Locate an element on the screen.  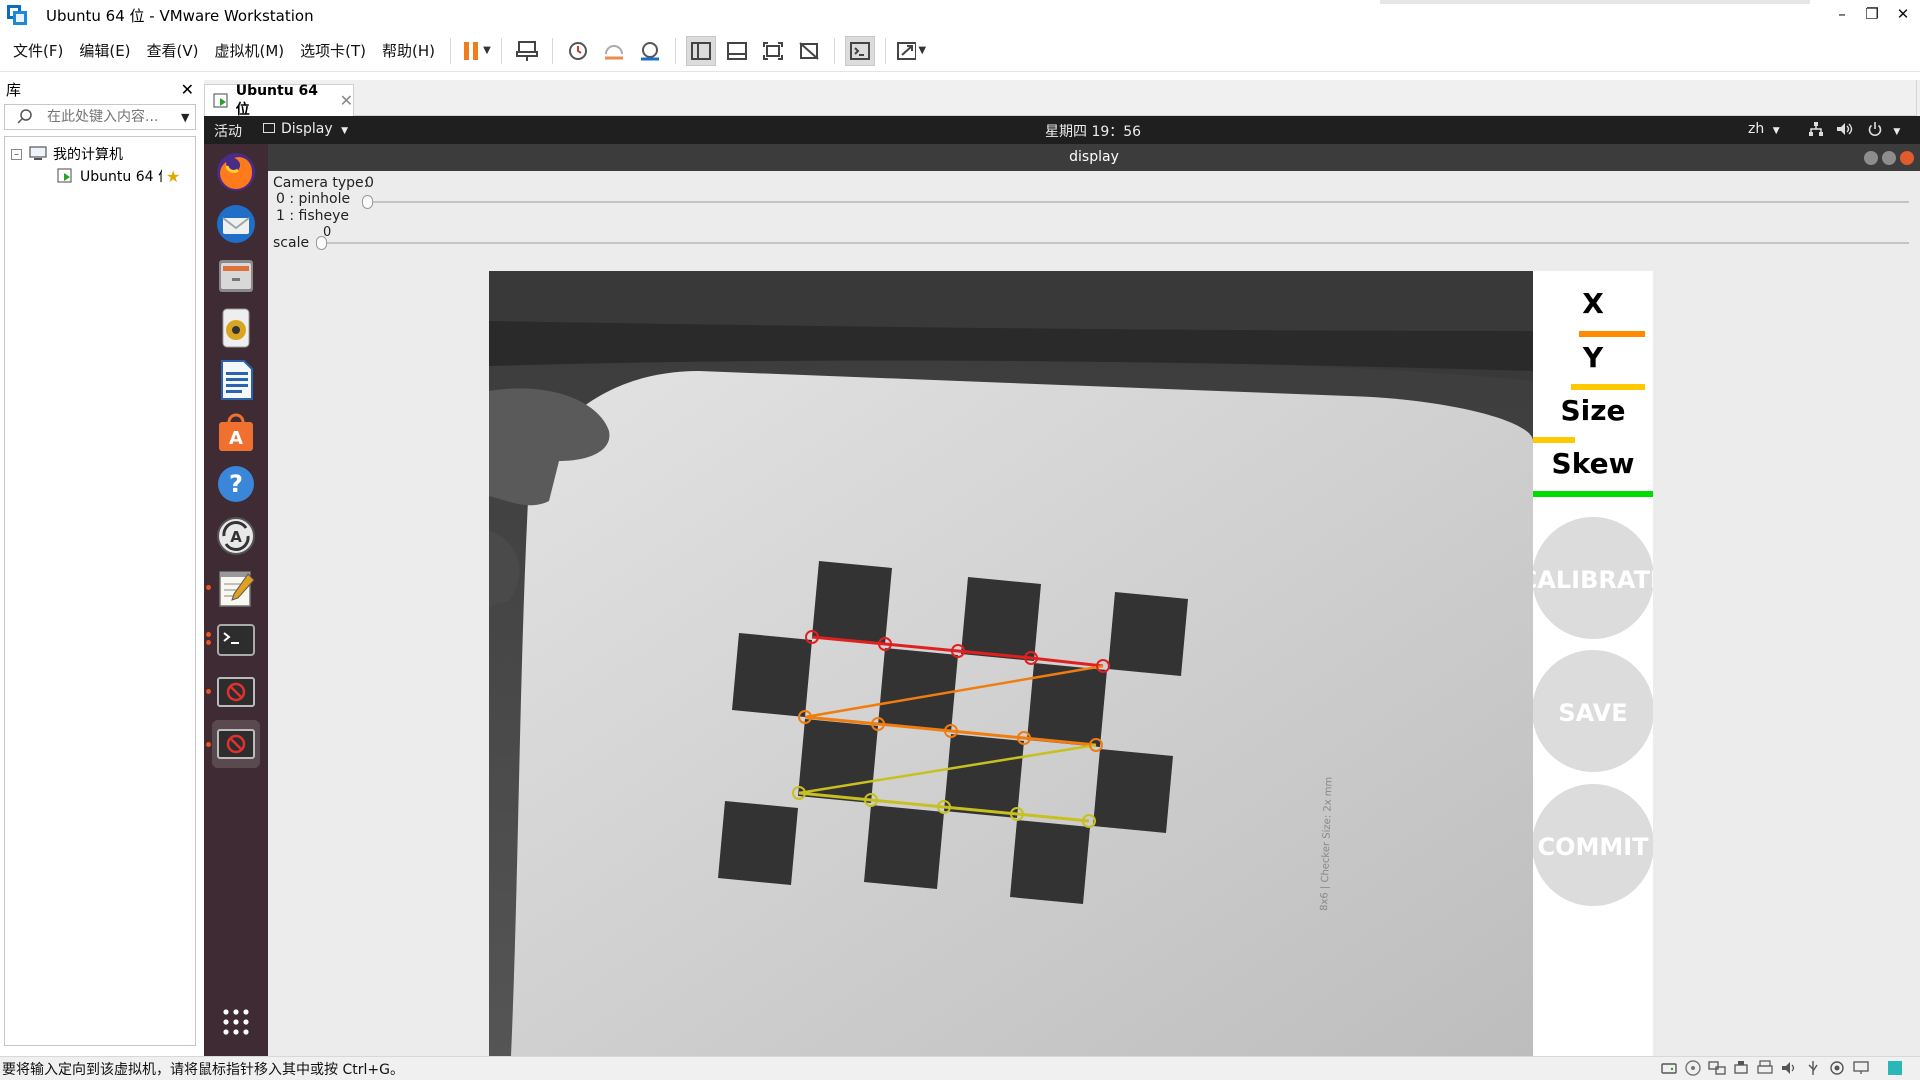
collapse-icon: – is located at coordinates (16, 154).